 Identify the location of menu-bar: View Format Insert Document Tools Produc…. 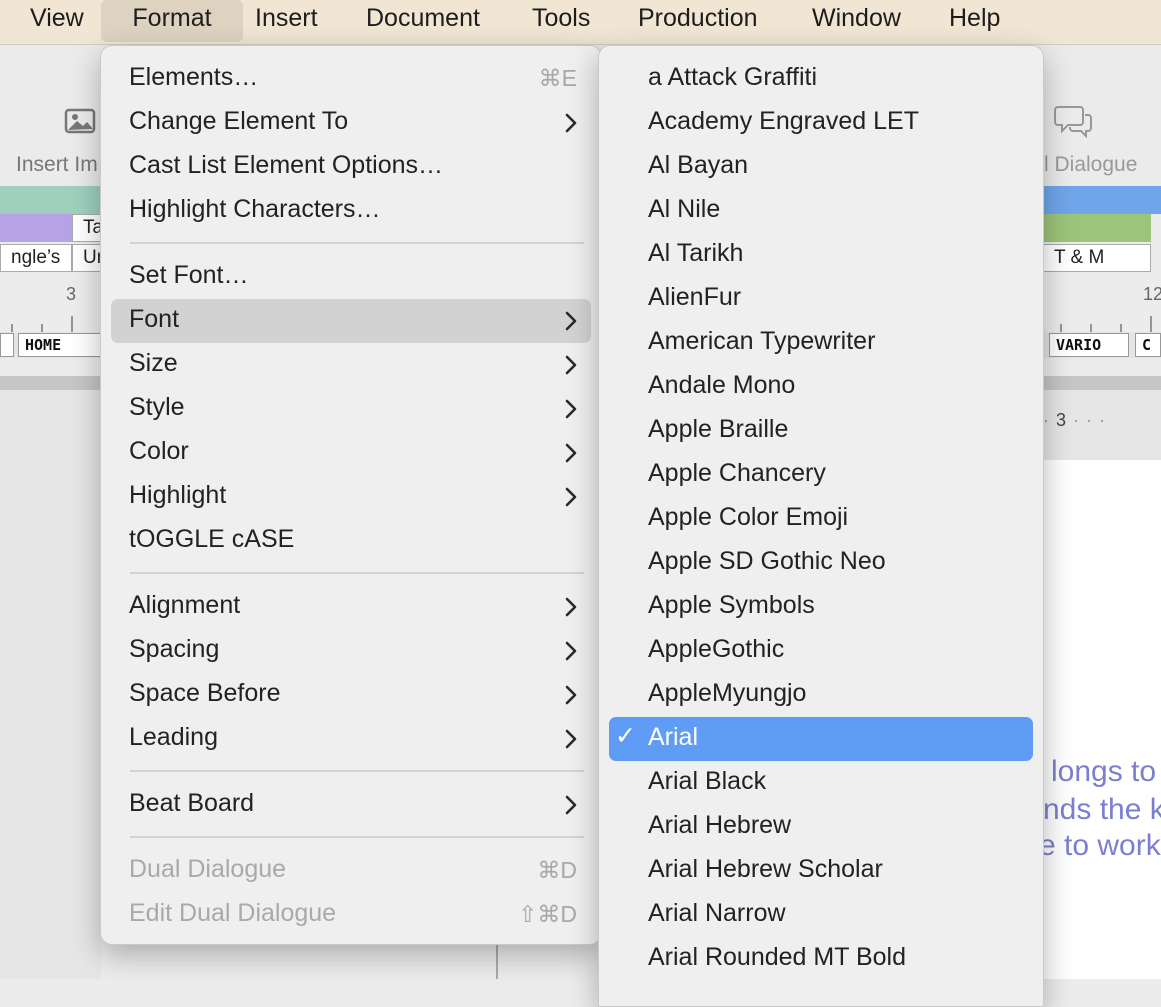
(580, 22).